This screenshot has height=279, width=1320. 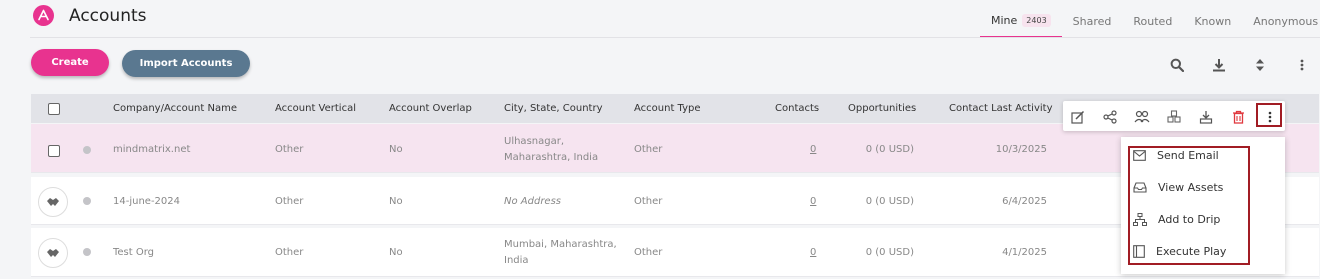 What do you see at coordinates (43, 15) in the screenshot?
I see `app-logo-icon` at bounding box center [43, 15].